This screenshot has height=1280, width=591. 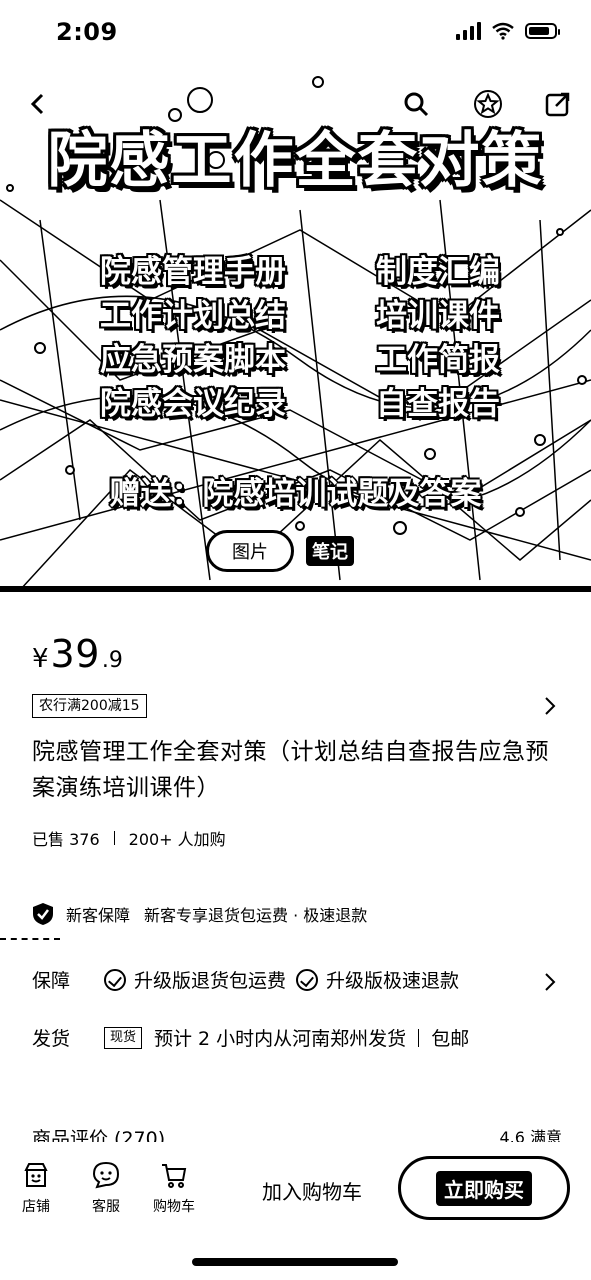 What do you see at coordinates (438, 404) in the screenshot?
I see `hero-line-right: 自查报告` at bounding box center [438, 404].